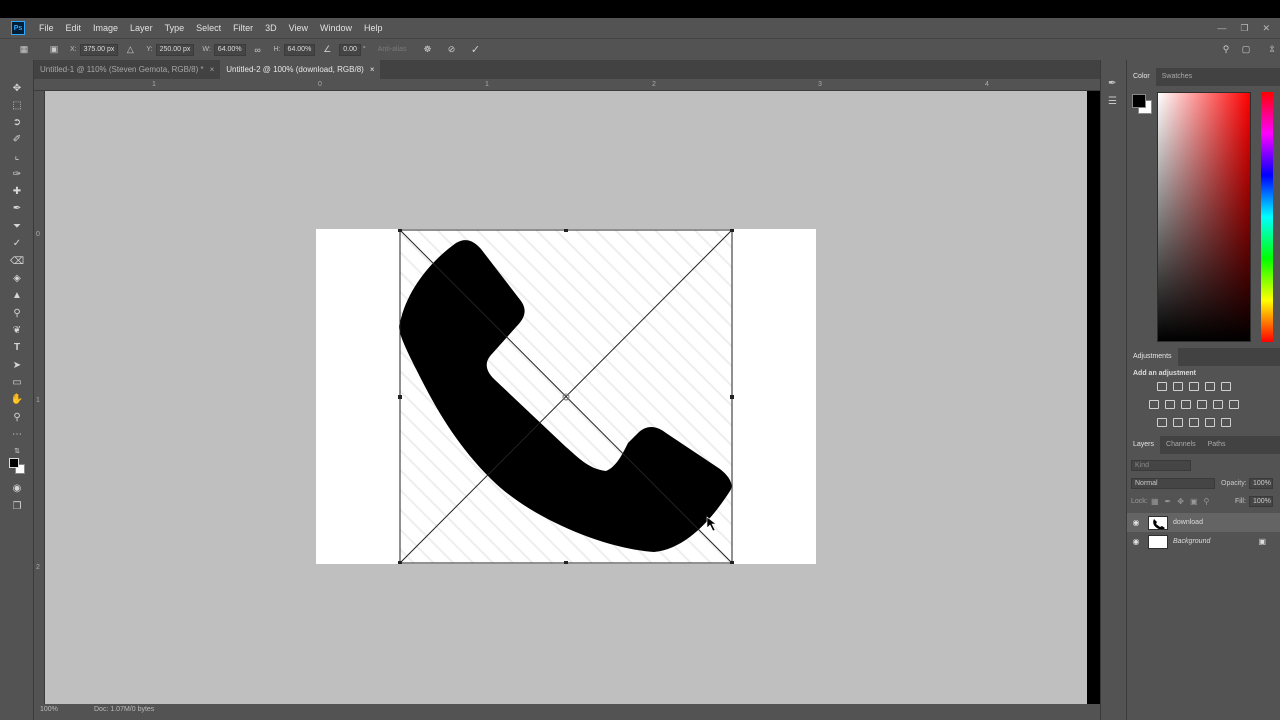  Describe the element at coordinates (1203, 522) in the screenshot. I see `layer-row-download: ◉ download` at that location.